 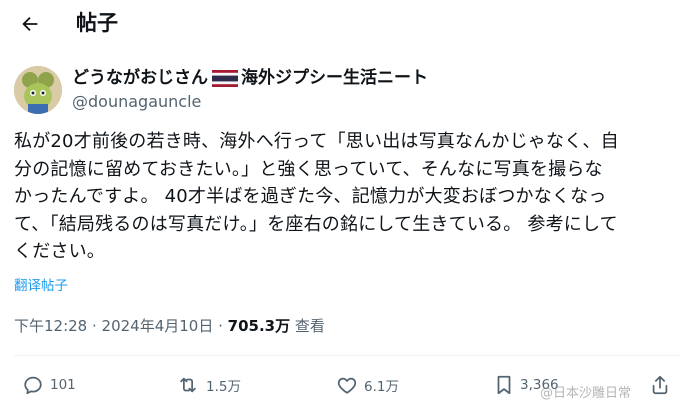 I want to click on share-button, so click(x=660, y=385).